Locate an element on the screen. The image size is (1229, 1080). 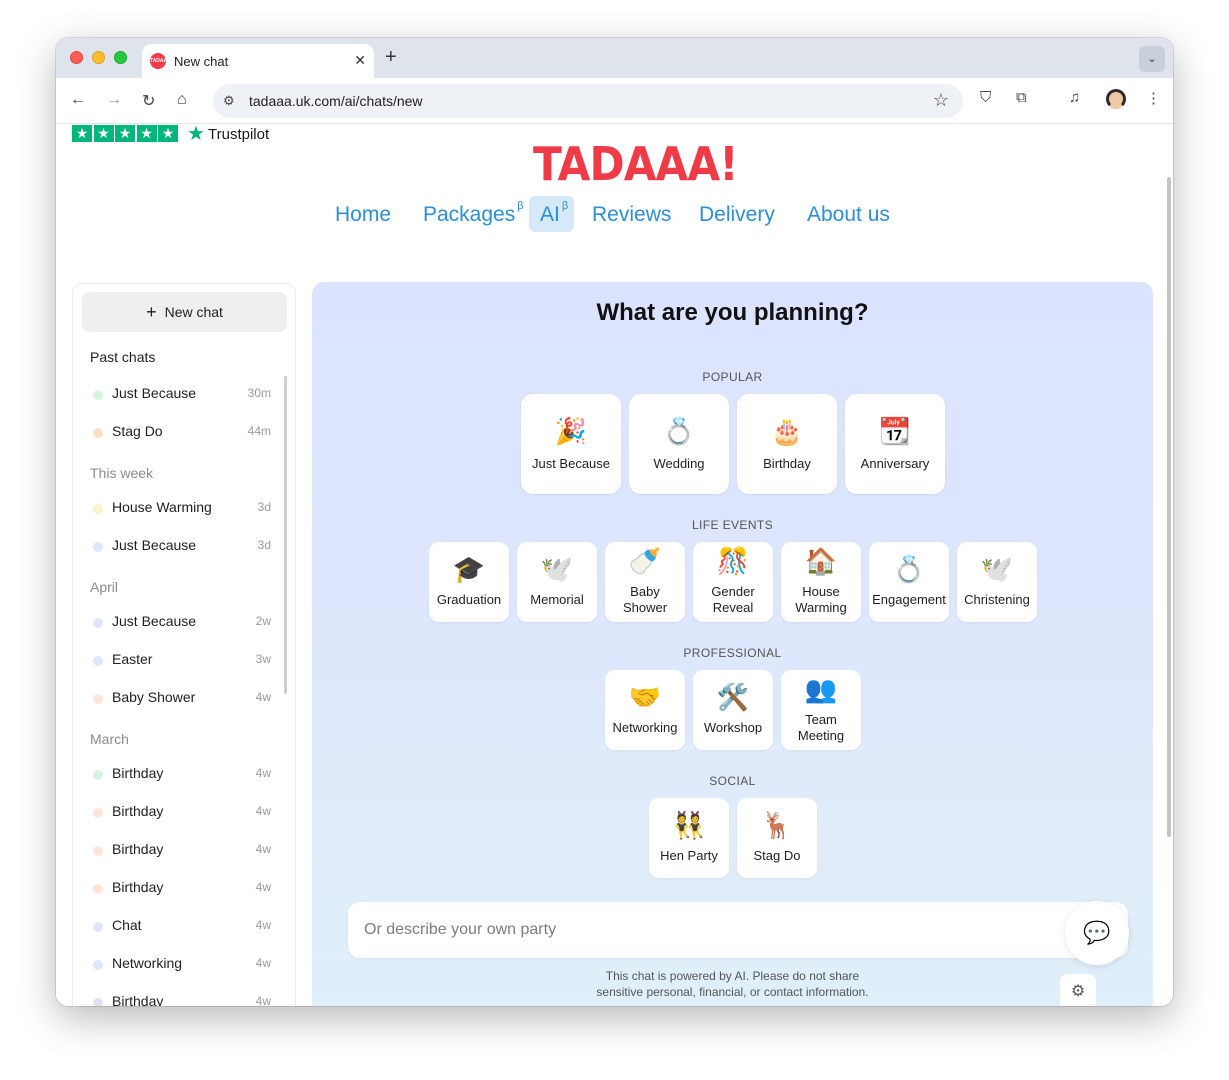
occasion-label: Graduation is located at coordinates (469, 599).